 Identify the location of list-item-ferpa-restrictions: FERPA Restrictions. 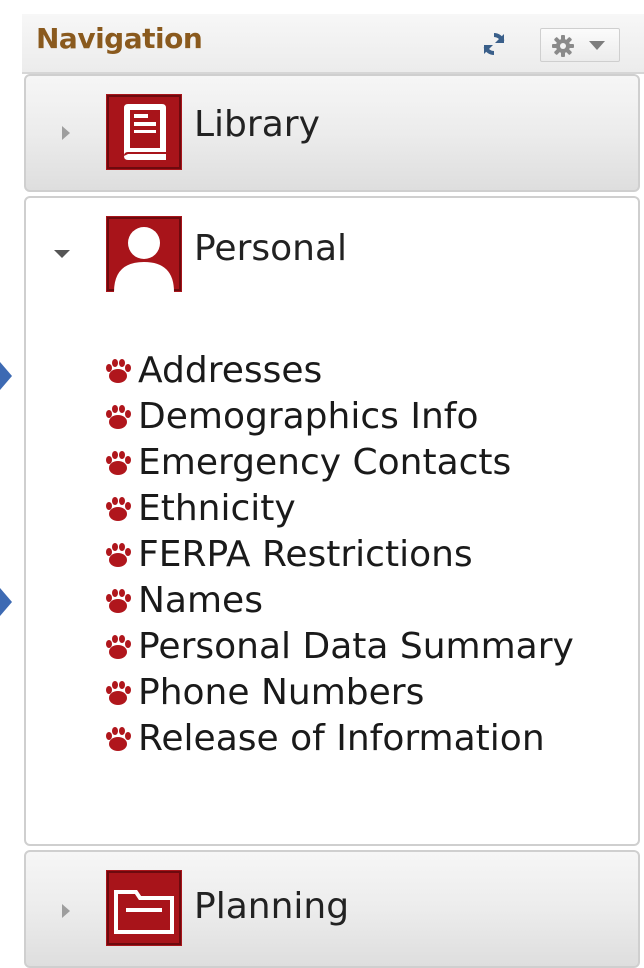
(364, 555).